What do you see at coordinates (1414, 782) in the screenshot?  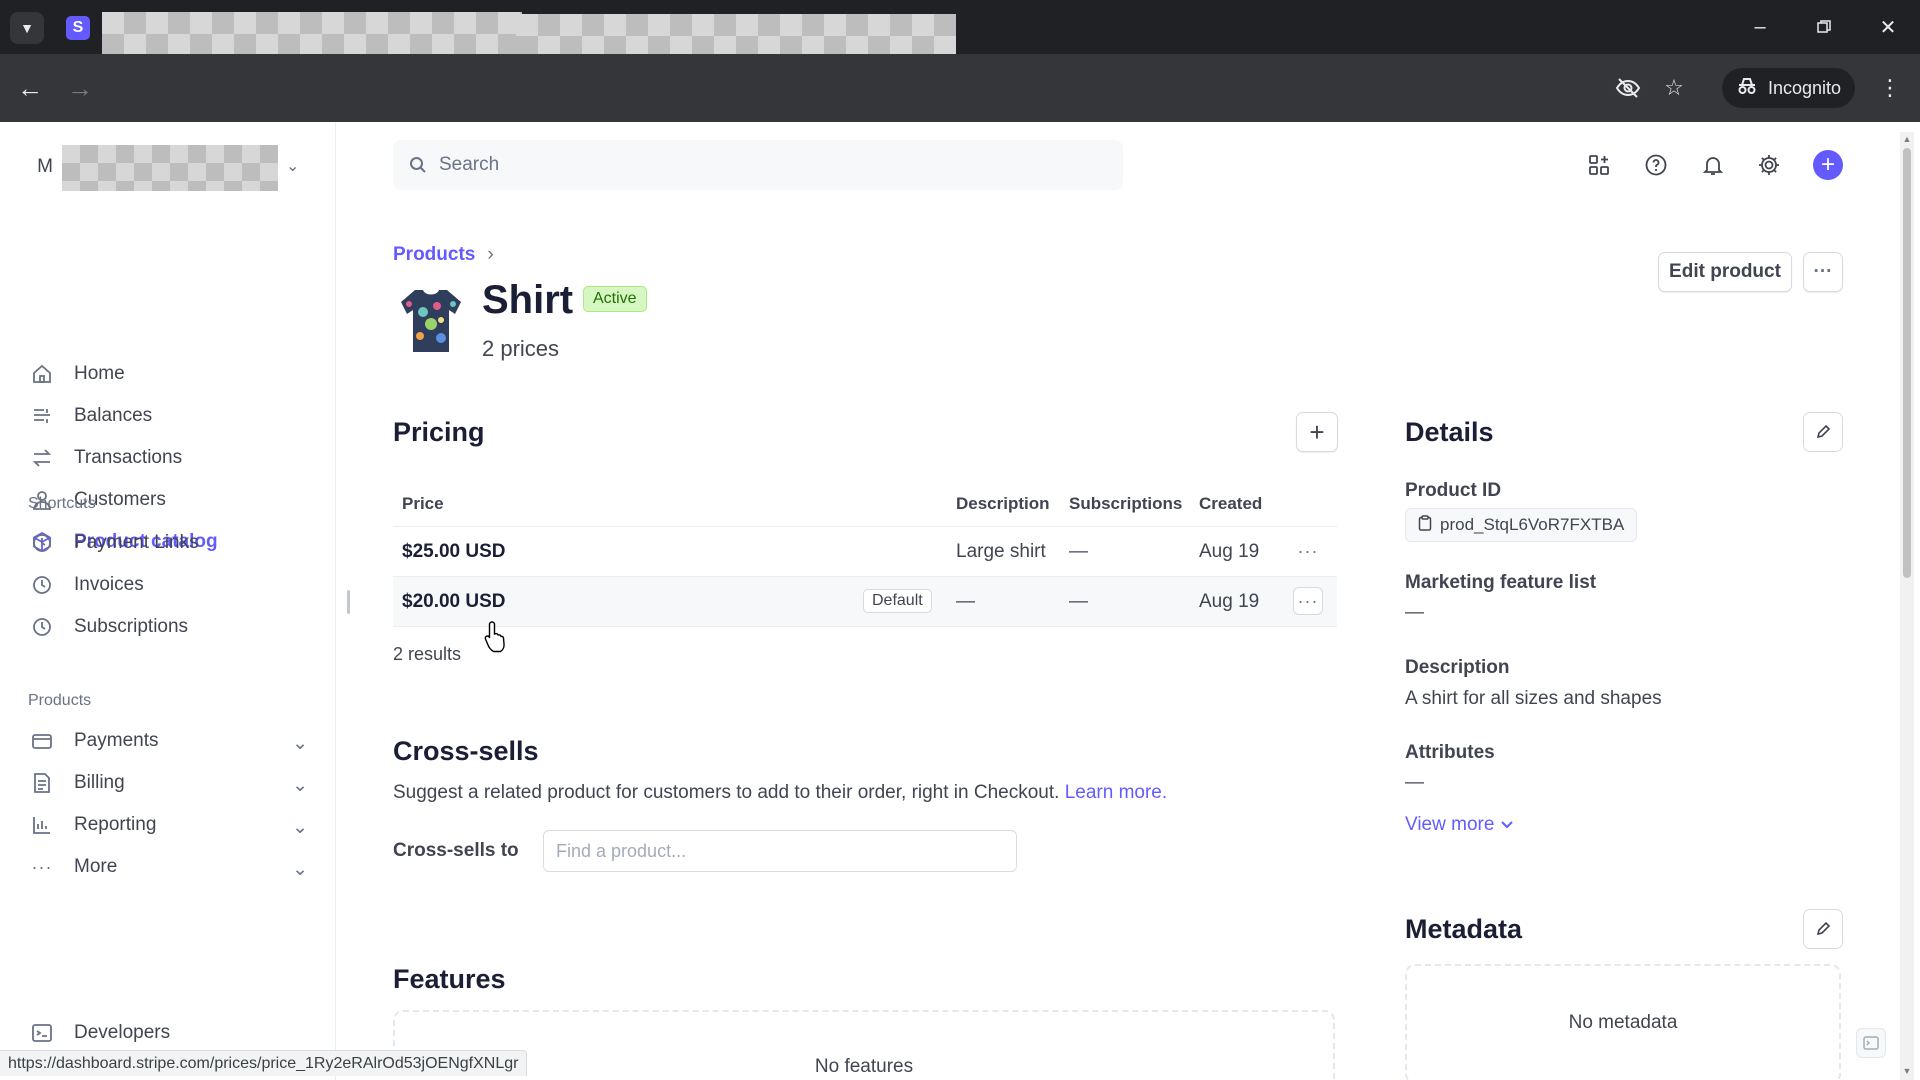 I see `attributes-value: —` at bounding box center [1414, 782].